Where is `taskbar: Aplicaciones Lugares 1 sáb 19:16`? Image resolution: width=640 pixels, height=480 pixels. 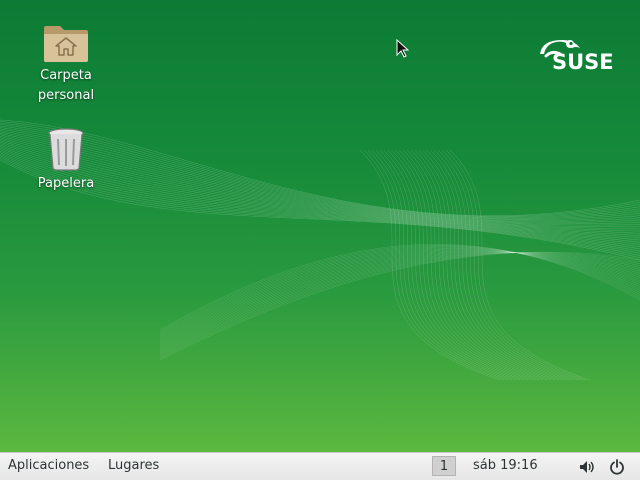
taskbar: Aplicaciones Lugares 1 sáb 19:16 is located at coordinates (320, 466).